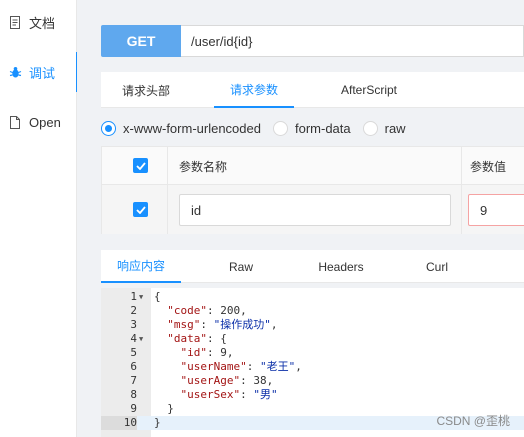 This screenshot has width=524, height=437. What do you see at coordinates (496, 210) in the screenshot?
I see `param-value-input: 9` at bounding box center [496, 210].